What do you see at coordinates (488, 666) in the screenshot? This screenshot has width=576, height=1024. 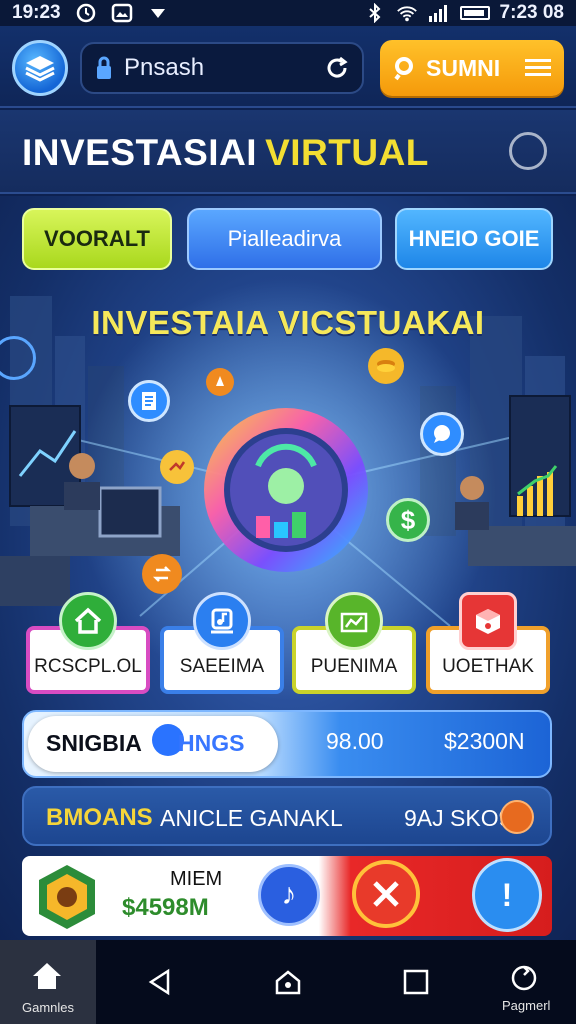 I see `category-label-4: UOETHAK` at bounding box center [488, 666].